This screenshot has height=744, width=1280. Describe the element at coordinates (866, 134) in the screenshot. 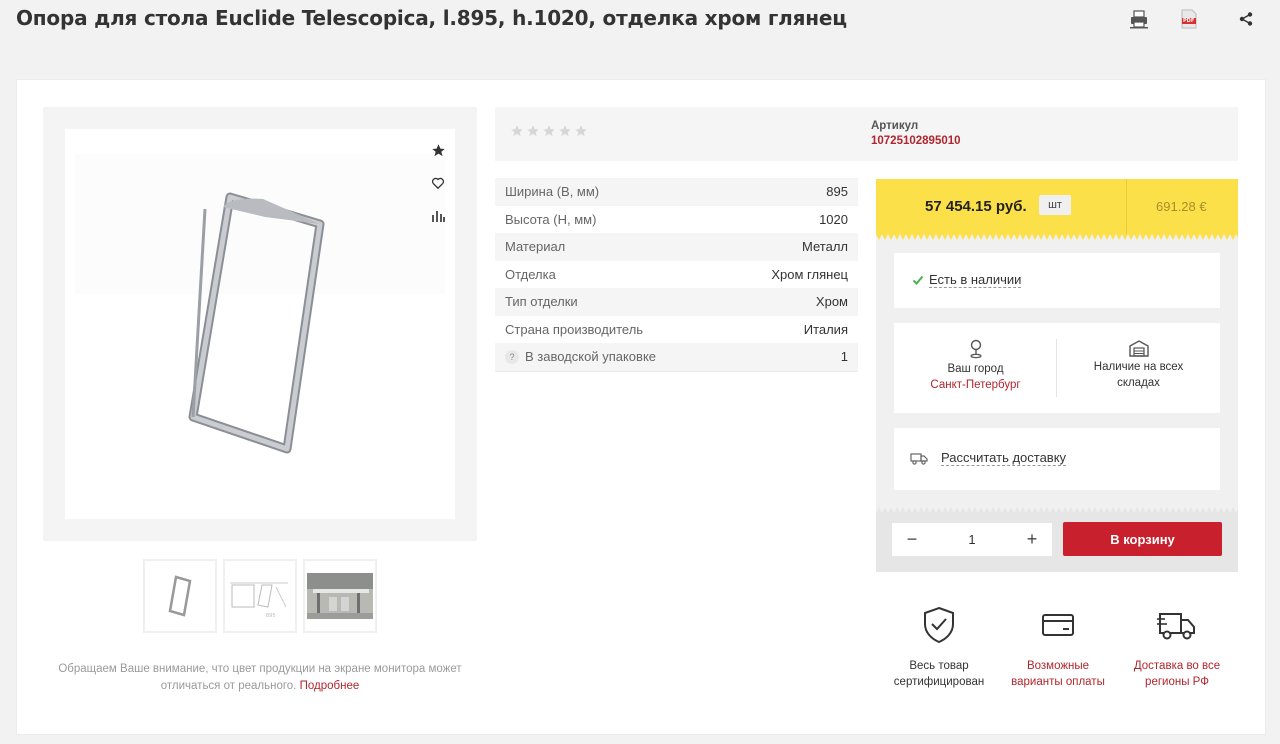

I see `rating-article-bar: Артикул 10725102895010` at that location.